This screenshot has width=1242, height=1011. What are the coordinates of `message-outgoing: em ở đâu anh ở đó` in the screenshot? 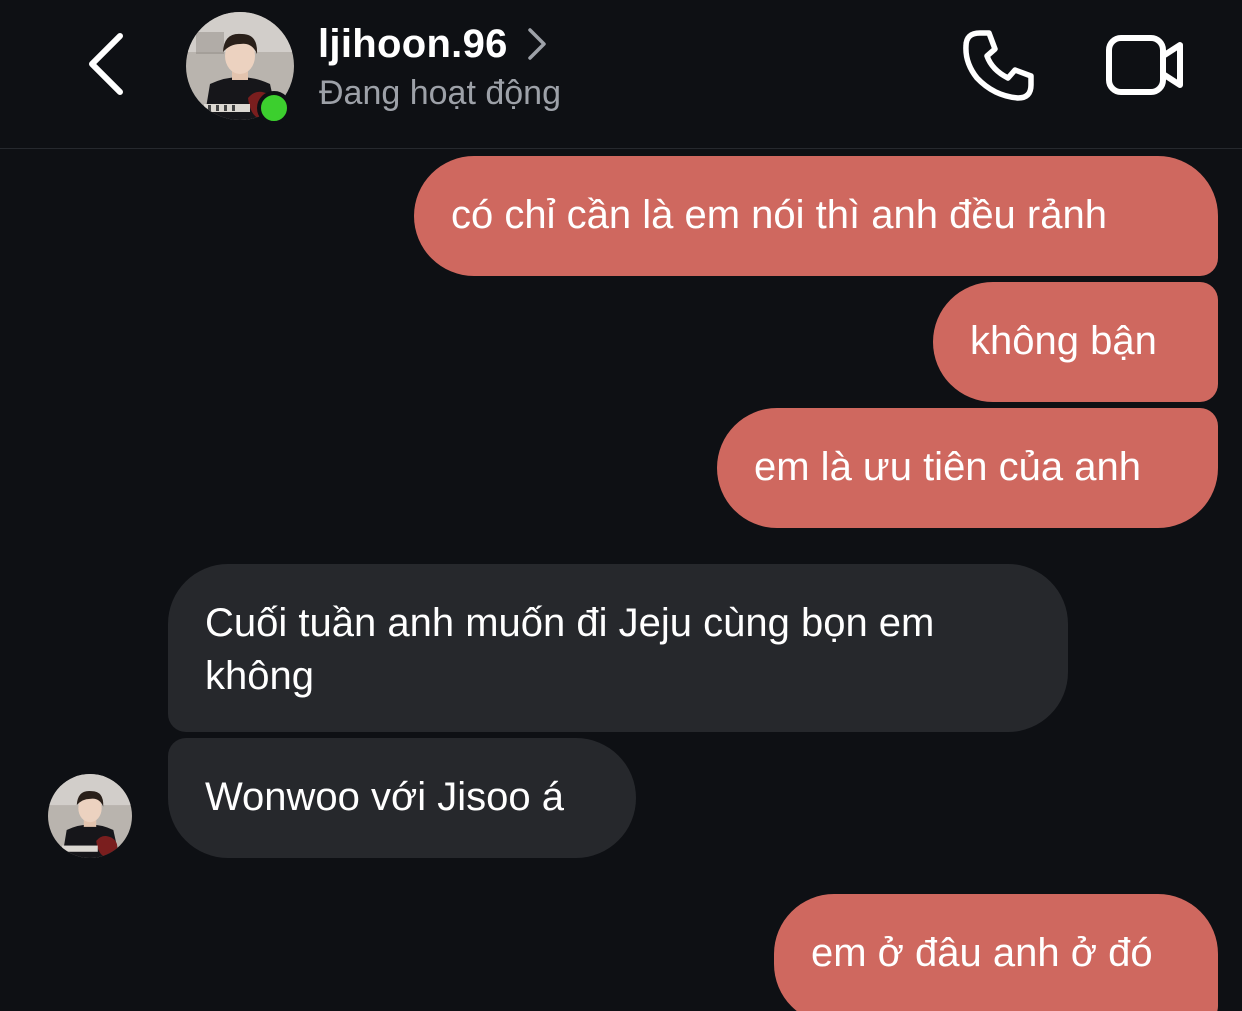 It's located at (996, 952).